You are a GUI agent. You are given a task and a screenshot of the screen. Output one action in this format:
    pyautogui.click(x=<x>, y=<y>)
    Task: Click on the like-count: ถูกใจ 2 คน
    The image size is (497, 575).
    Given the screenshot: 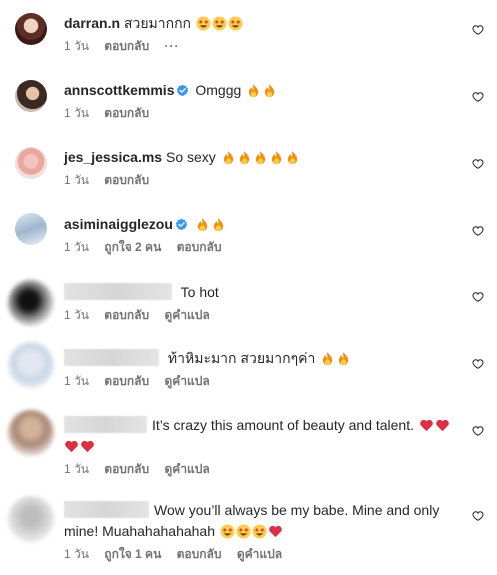 What is the action you would take?
    pyautogui.click(x=132, y=247)
    